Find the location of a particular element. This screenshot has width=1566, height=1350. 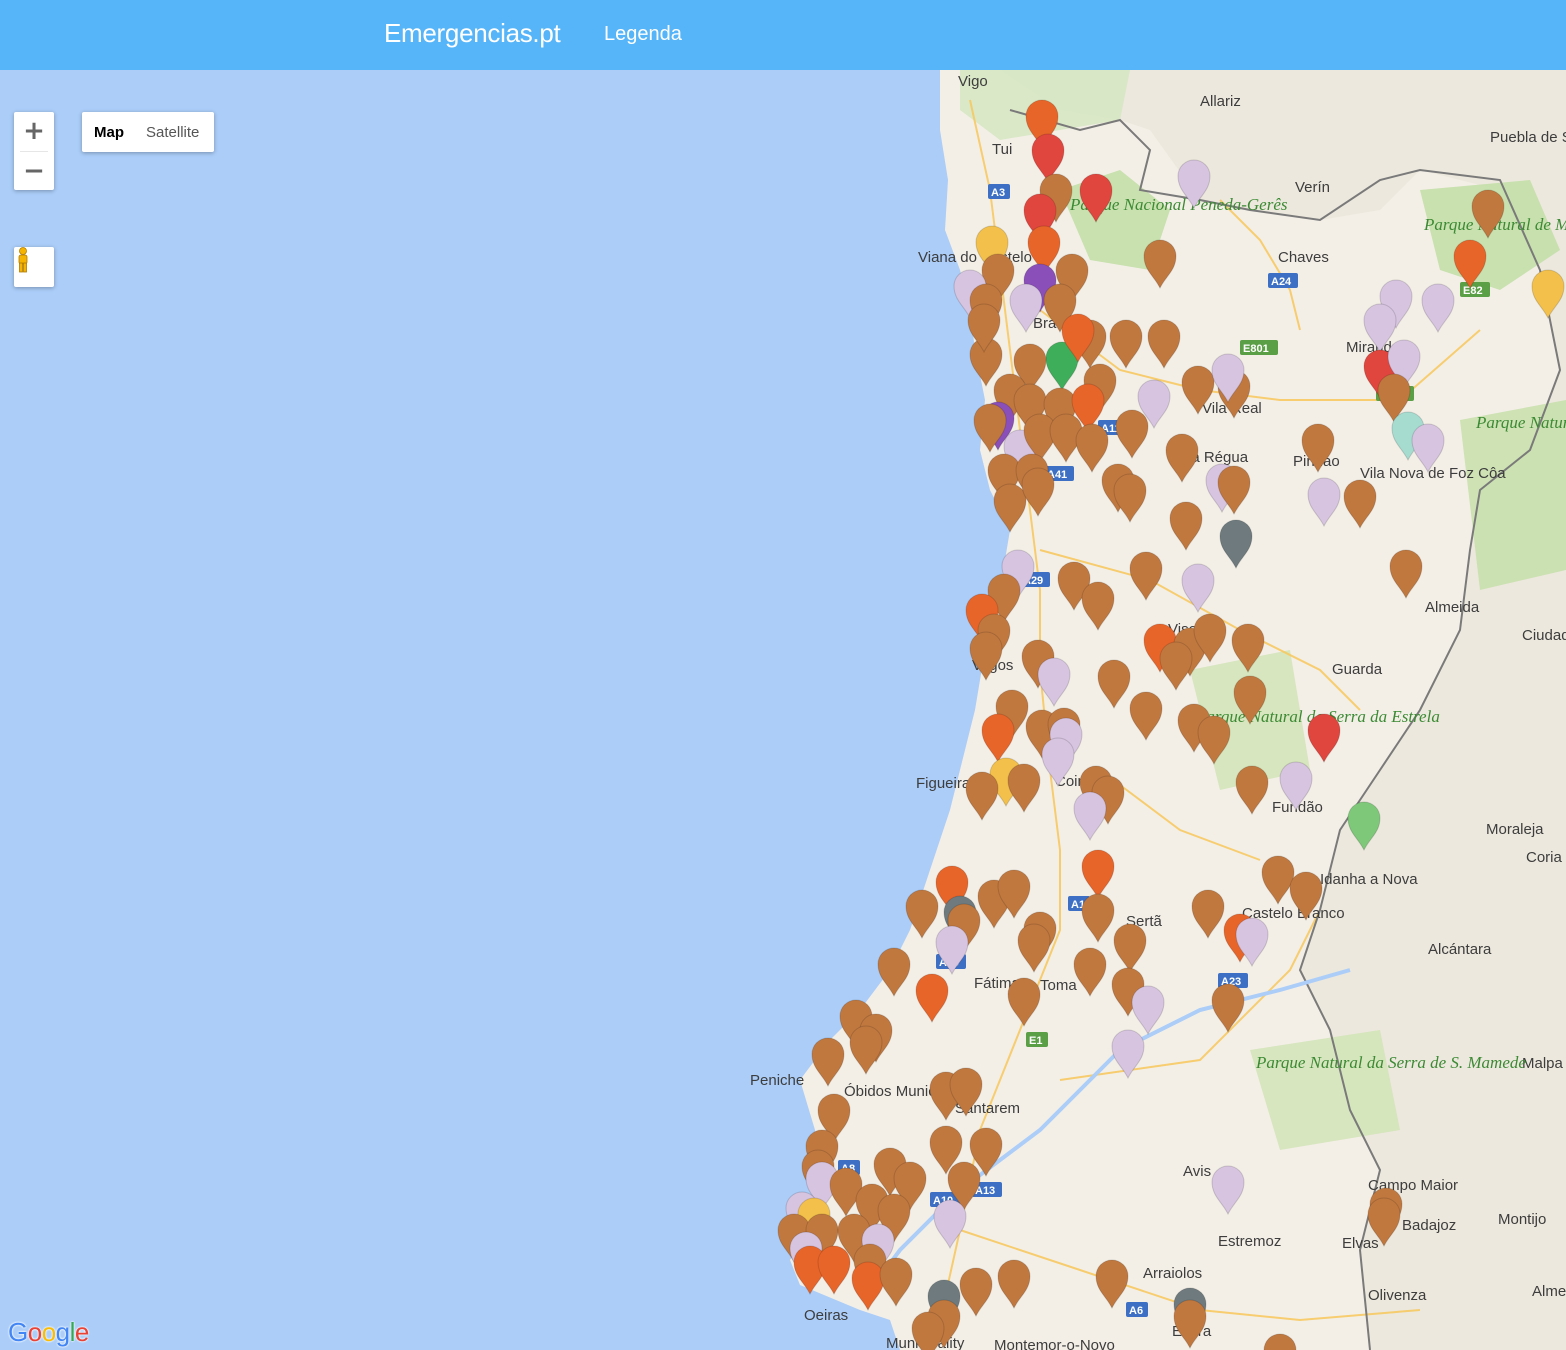

park-label: Parque Natural da Serra de S. Mamede is located at coordinates (1390, 1062).